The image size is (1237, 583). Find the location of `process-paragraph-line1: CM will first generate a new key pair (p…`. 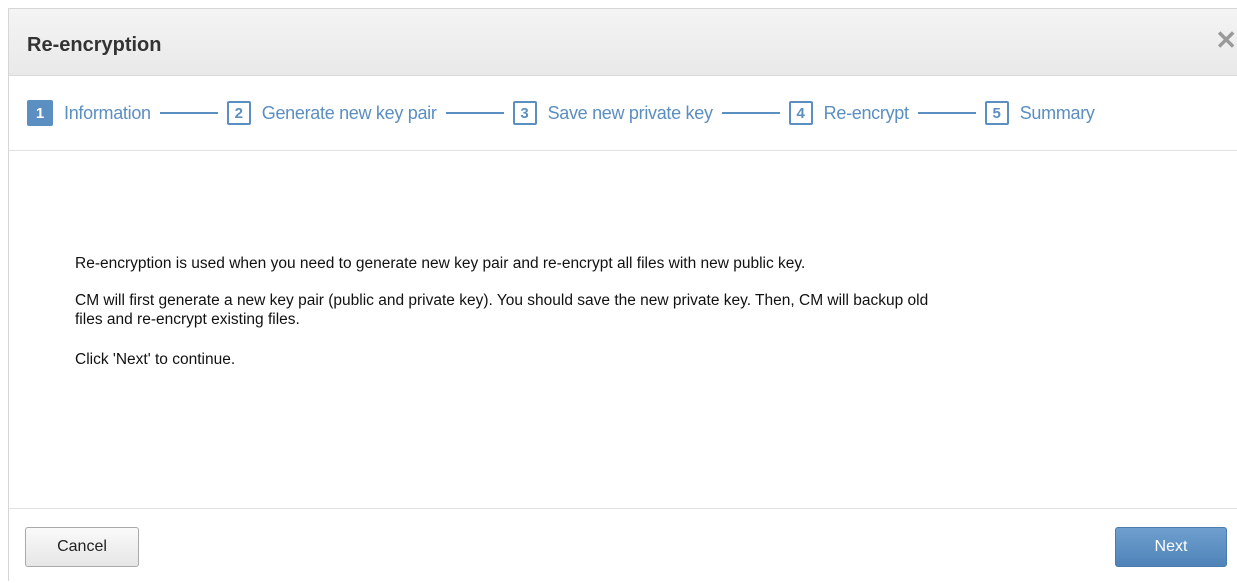

process-paragraph-line1: CM will first generate a new key pair (p… is located at coordinates (502, 300).